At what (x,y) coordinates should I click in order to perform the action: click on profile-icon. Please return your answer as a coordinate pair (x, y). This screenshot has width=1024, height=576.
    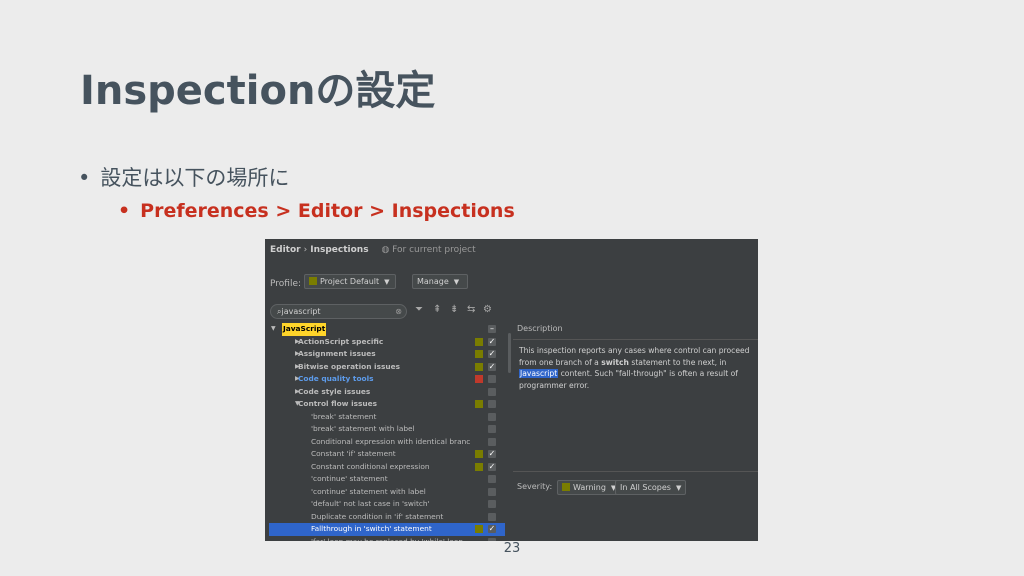
    Looking at the image, I should click on (313, 281).